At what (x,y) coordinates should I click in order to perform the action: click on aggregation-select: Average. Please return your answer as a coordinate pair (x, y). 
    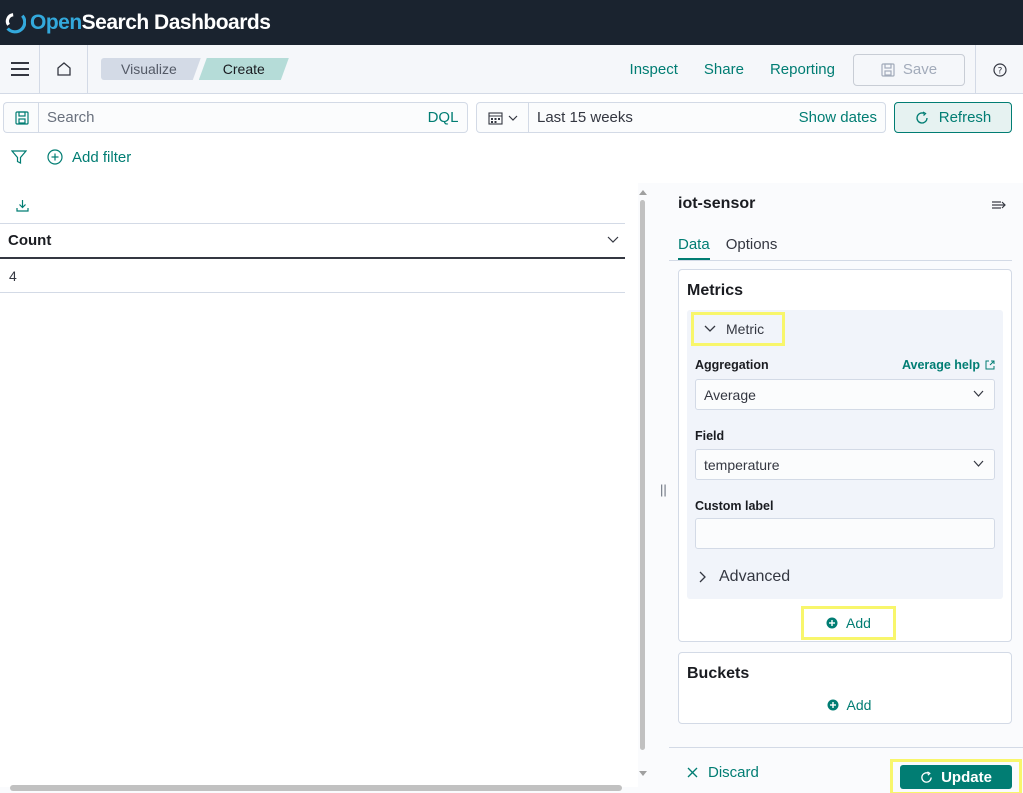
    Looking at the image, I should click on (845, 394).